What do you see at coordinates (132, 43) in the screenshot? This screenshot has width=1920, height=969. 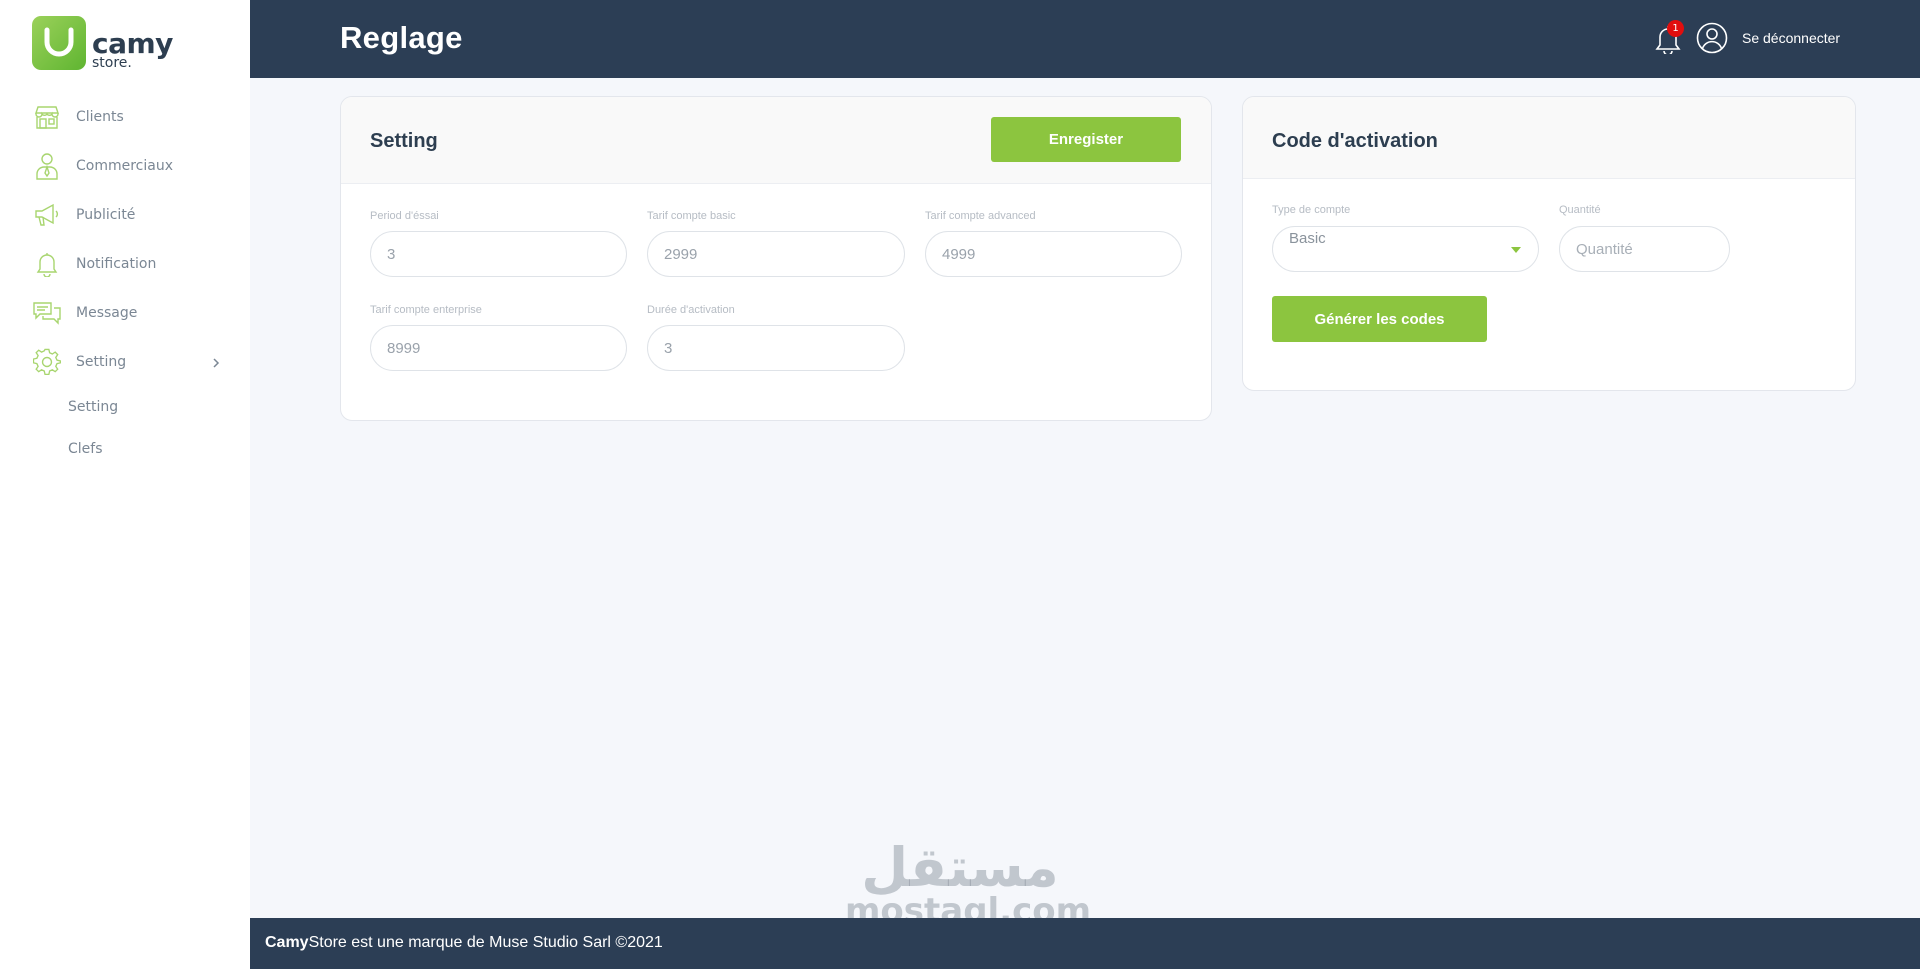 I see `brand-name: camy` at bounding box center [132, 43].